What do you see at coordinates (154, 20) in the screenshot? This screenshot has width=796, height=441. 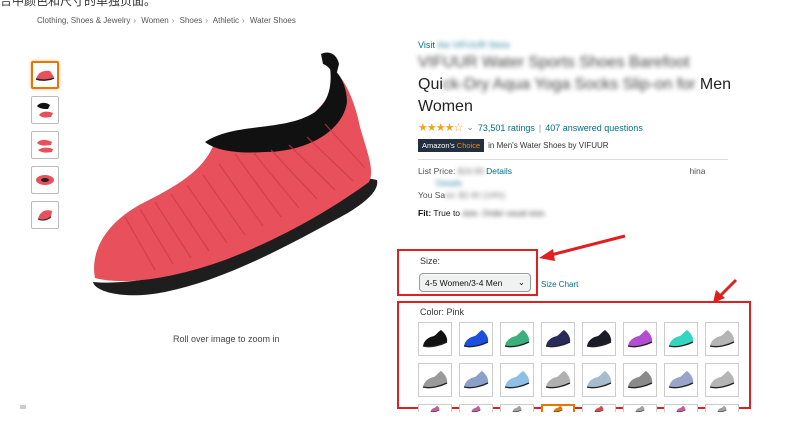 I see `breadcrumb-women: Women` at bounding box center [154, 20].